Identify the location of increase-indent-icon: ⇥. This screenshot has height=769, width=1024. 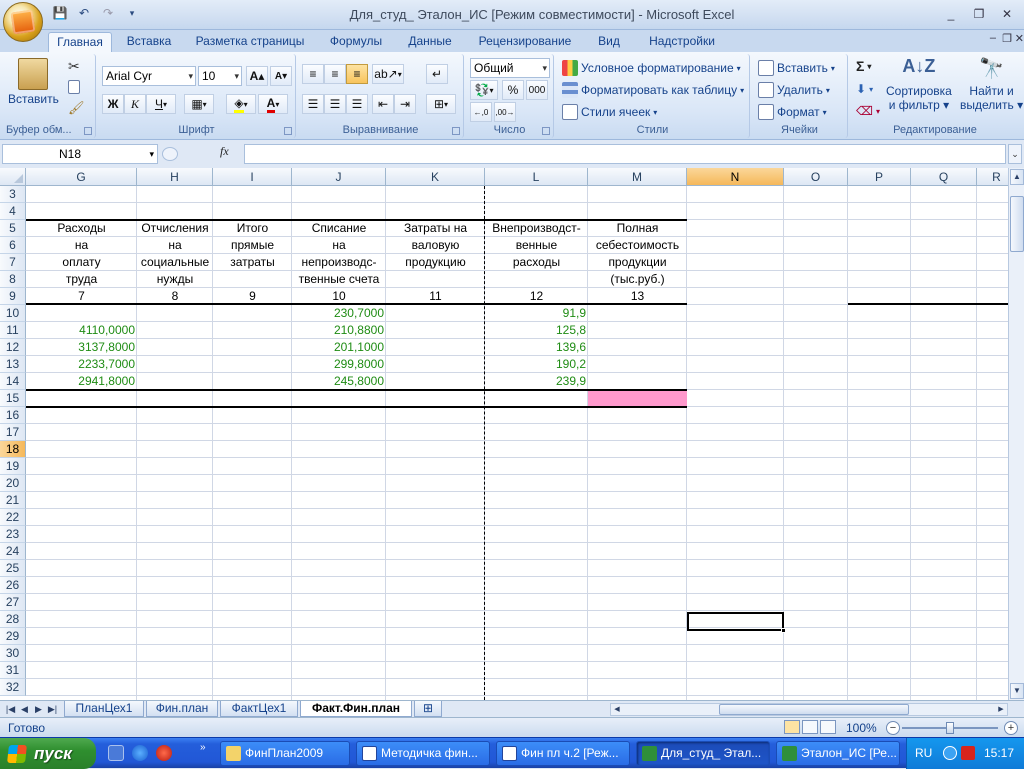
(405, 104).